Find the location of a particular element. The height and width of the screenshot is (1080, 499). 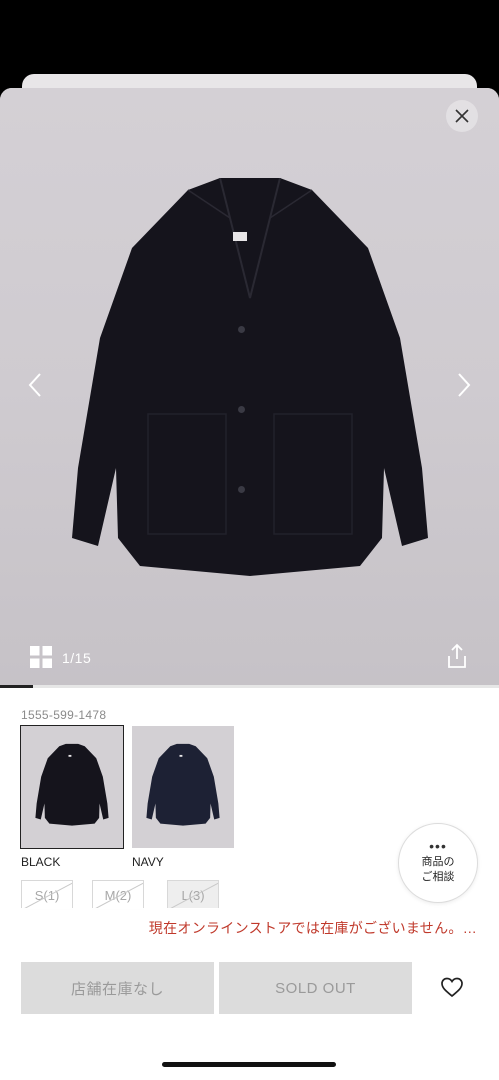

close-button is located at coordinates (462, 116).